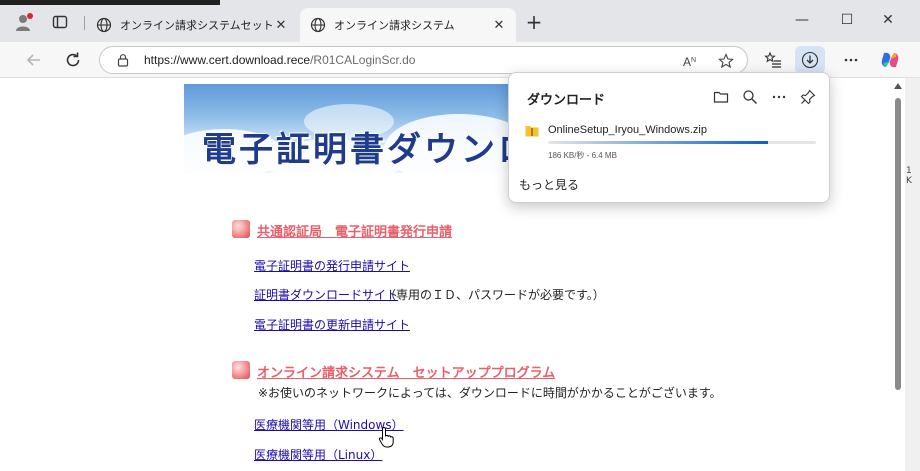  What do you see at coordinates (358, 150) in the screenshot?
I see `banner-title: 電子証明書ダウンロード` at bounding box center [358, 150].